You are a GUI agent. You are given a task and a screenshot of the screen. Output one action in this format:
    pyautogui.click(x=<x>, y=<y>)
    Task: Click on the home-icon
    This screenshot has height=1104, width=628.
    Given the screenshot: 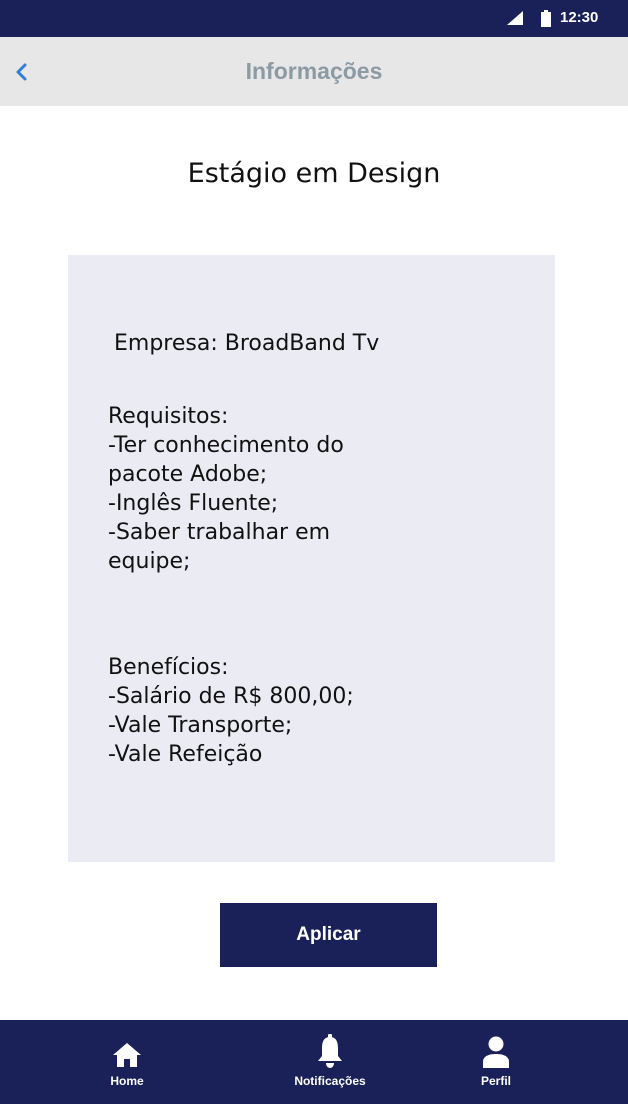 What is the action you would take?
    pyautogui.click(x=127, y=1051)
    